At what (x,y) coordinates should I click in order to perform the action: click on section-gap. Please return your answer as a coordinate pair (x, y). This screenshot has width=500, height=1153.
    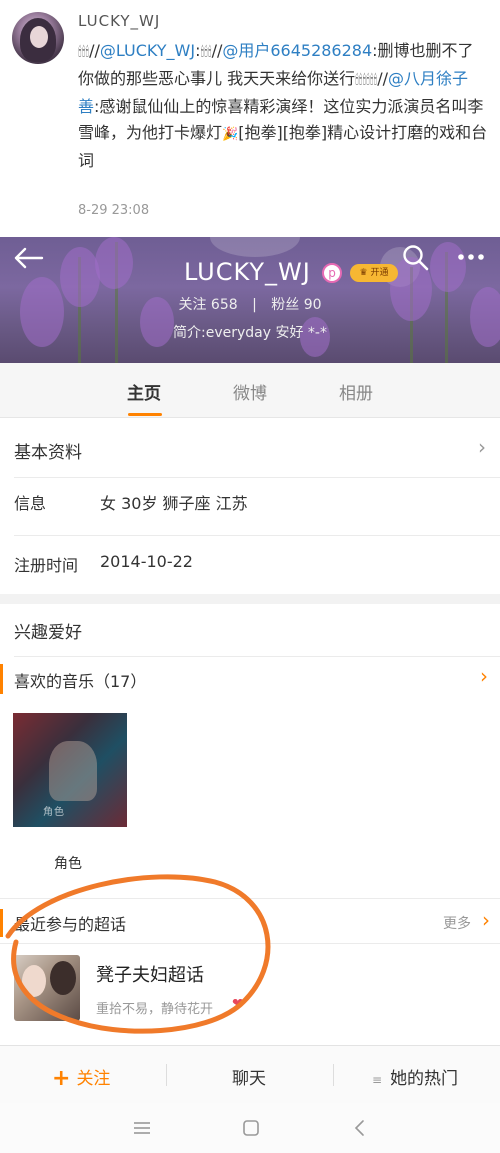
    Looking at the image, I should click on (250, 599).